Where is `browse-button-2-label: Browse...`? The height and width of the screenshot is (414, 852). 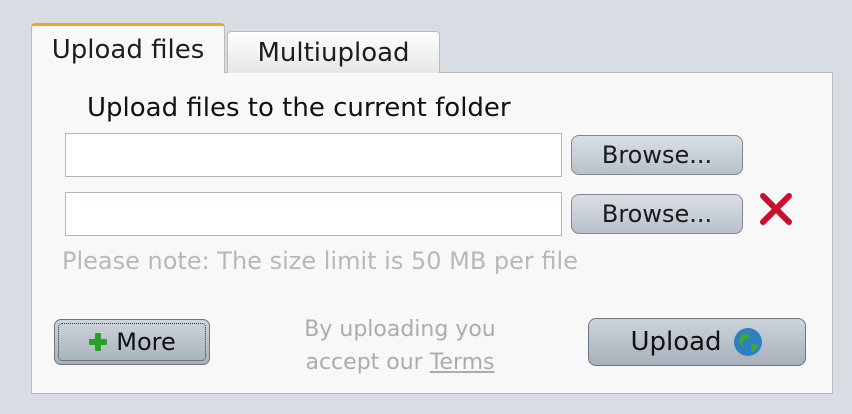
browse-button-2-label: Browse... is located at coordinates (657, 214).